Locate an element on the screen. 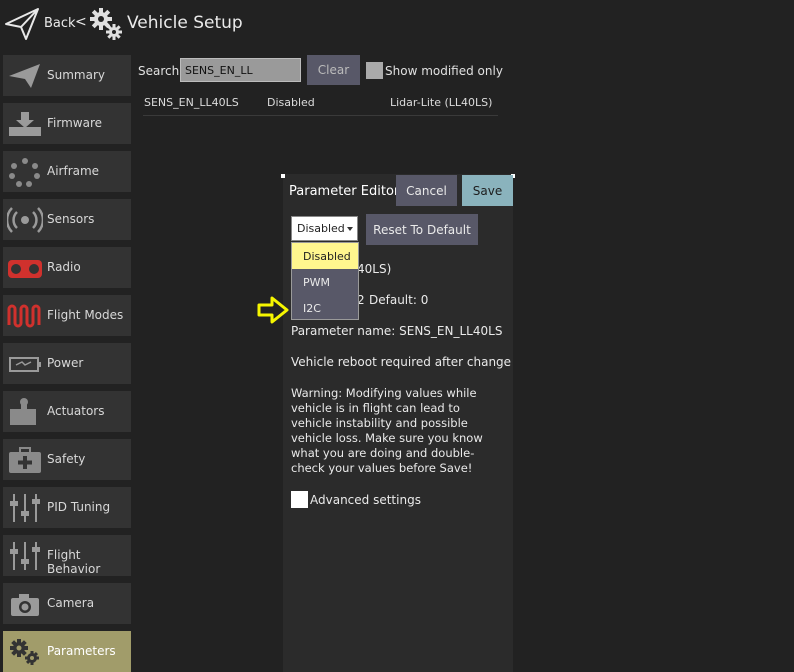  sensors-icon is located at coordinates (25, 220).